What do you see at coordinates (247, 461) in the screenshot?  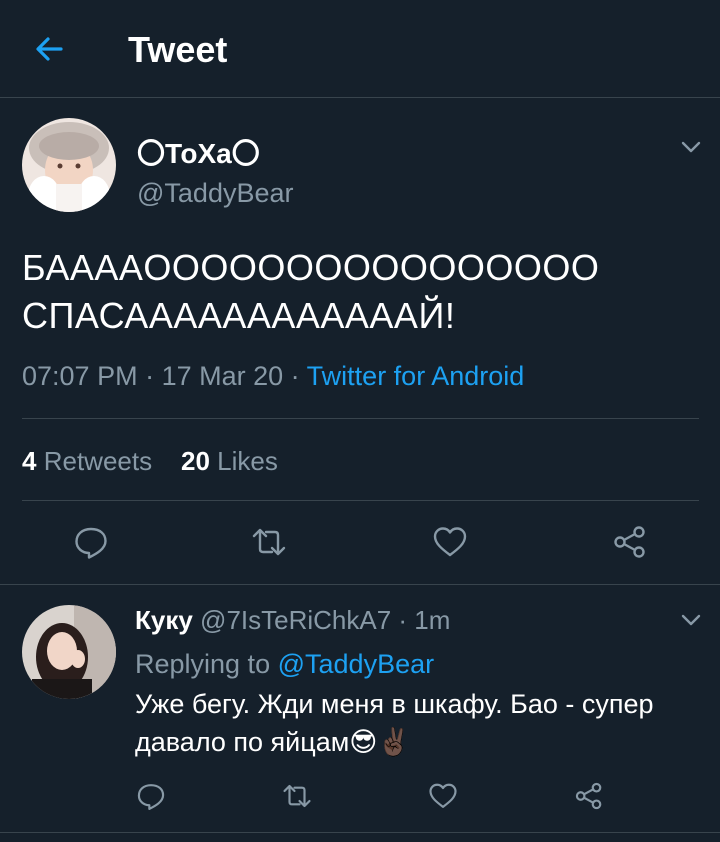 I see `likes-label: Likes` at bounding box center [247, 461].